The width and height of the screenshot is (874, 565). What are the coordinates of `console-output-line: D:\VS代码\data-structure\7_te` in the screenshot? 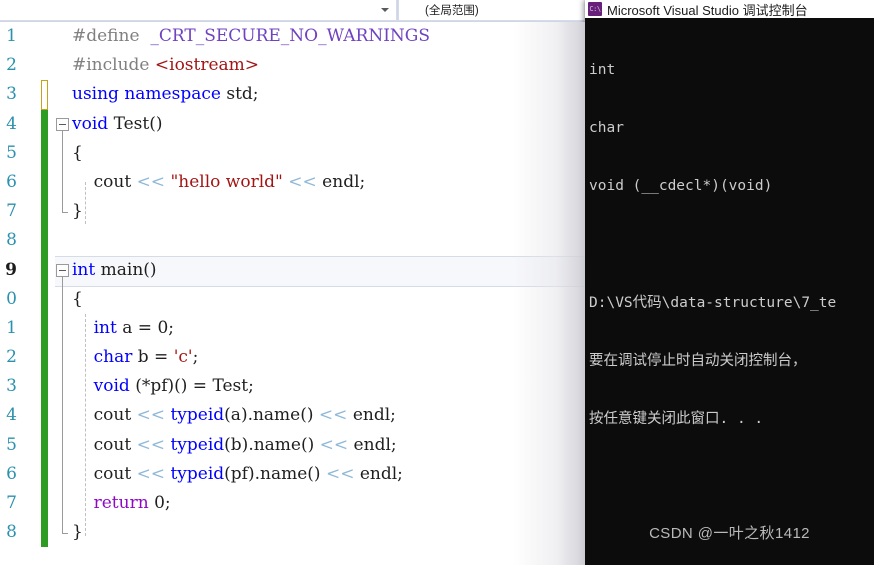 It's located at (713, 302).